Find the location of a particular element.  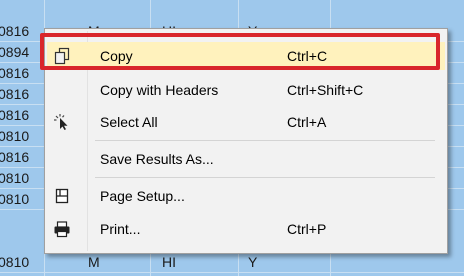

page-setup-icon is located at coordinates (62, 196).